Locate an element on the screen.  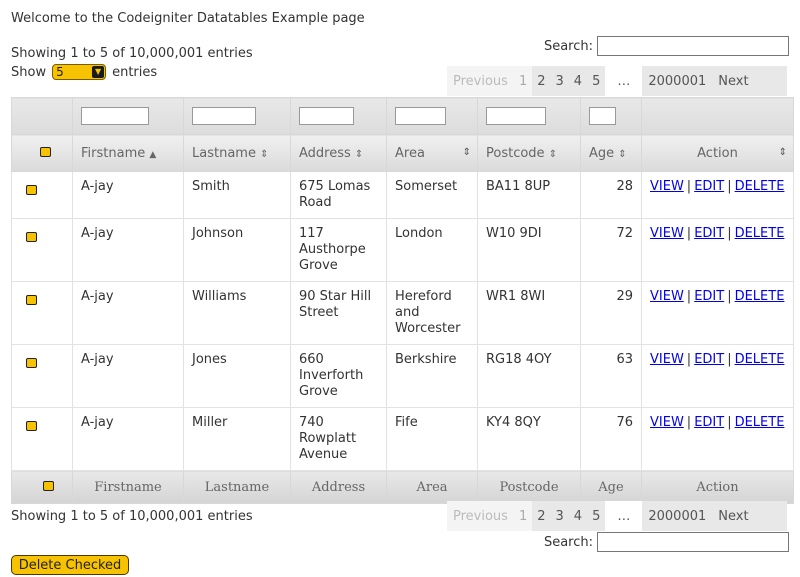
search-box-bottom: Search: is located at coordinates (666, 542).